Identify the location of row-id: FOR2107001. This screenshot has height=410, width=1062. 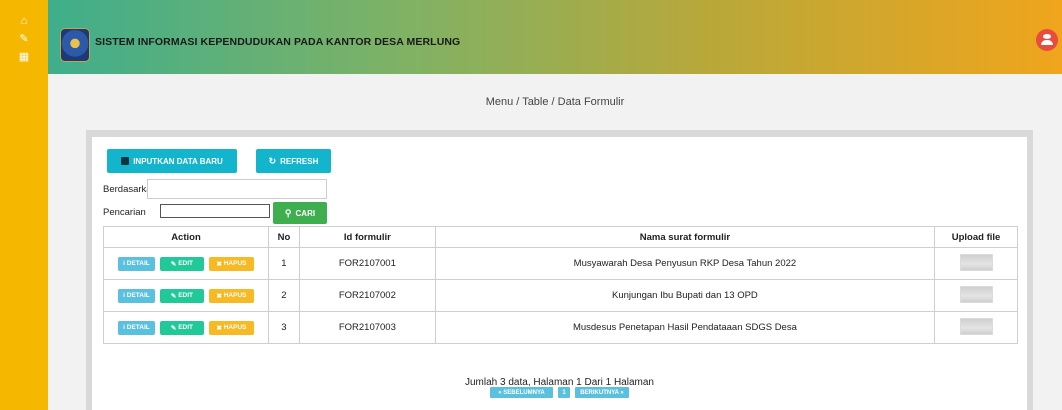
(367, 263).